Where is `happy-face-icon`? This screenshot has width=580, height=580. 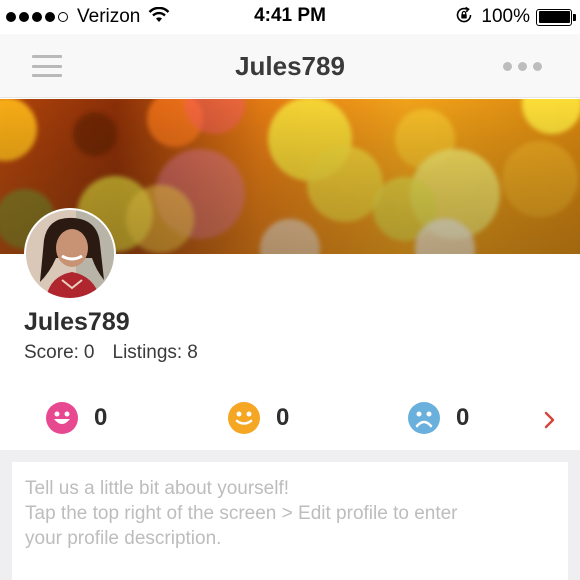 happy-face-icon is located at coordinates (62, 418).